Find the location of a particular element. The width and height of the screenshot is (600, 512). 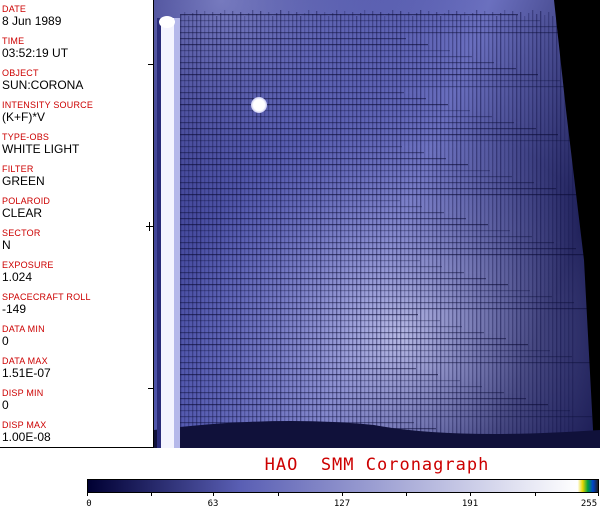

plot-title: HAO SMM Coronagraph is located at coordinates (377, 465).